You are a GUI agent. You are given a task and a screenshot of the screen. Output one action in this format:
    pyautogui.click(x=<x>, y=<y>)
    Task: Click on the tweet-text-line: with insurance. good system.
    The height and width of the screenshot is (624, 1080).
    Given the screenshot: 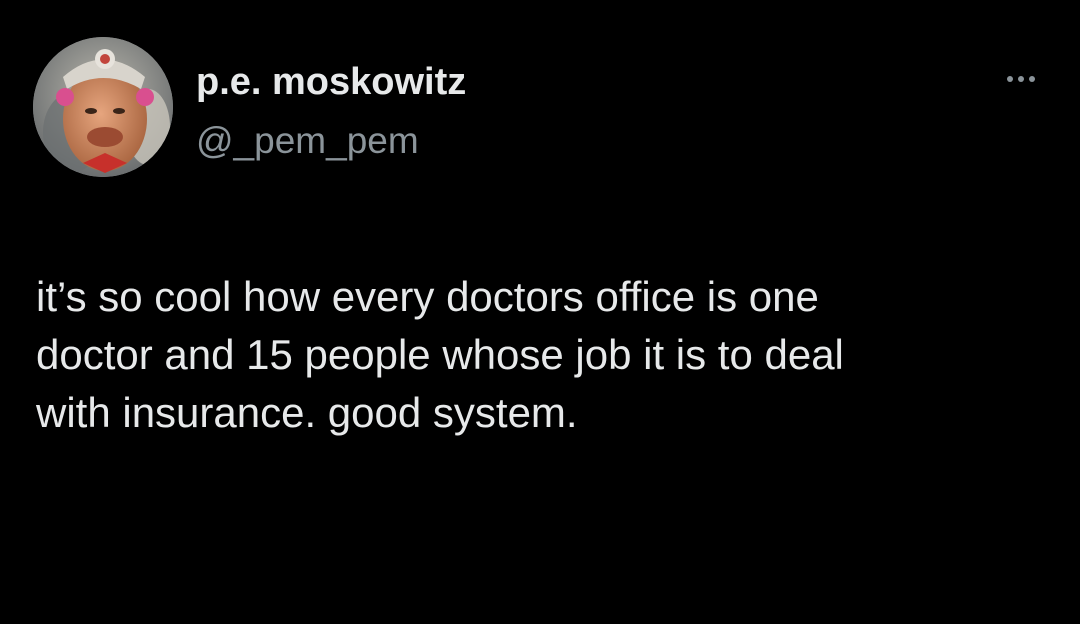 What is the action you would take?
    pyautogui.click(x=307, y=412)
    